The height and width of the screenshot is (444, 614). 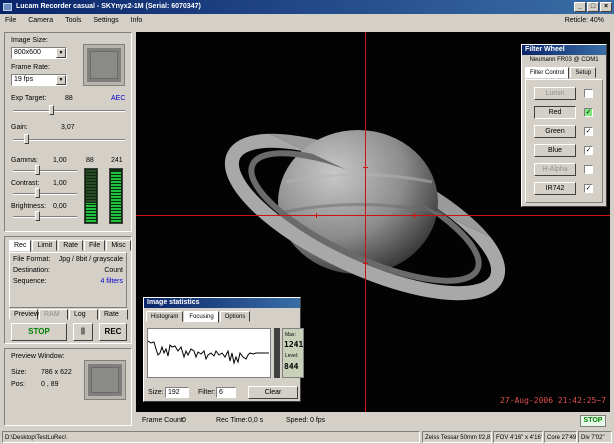 What do you see at coordinates (83, 314) in the screenshot?
I see `tab-log: Log` at bounding box center [83, 314].